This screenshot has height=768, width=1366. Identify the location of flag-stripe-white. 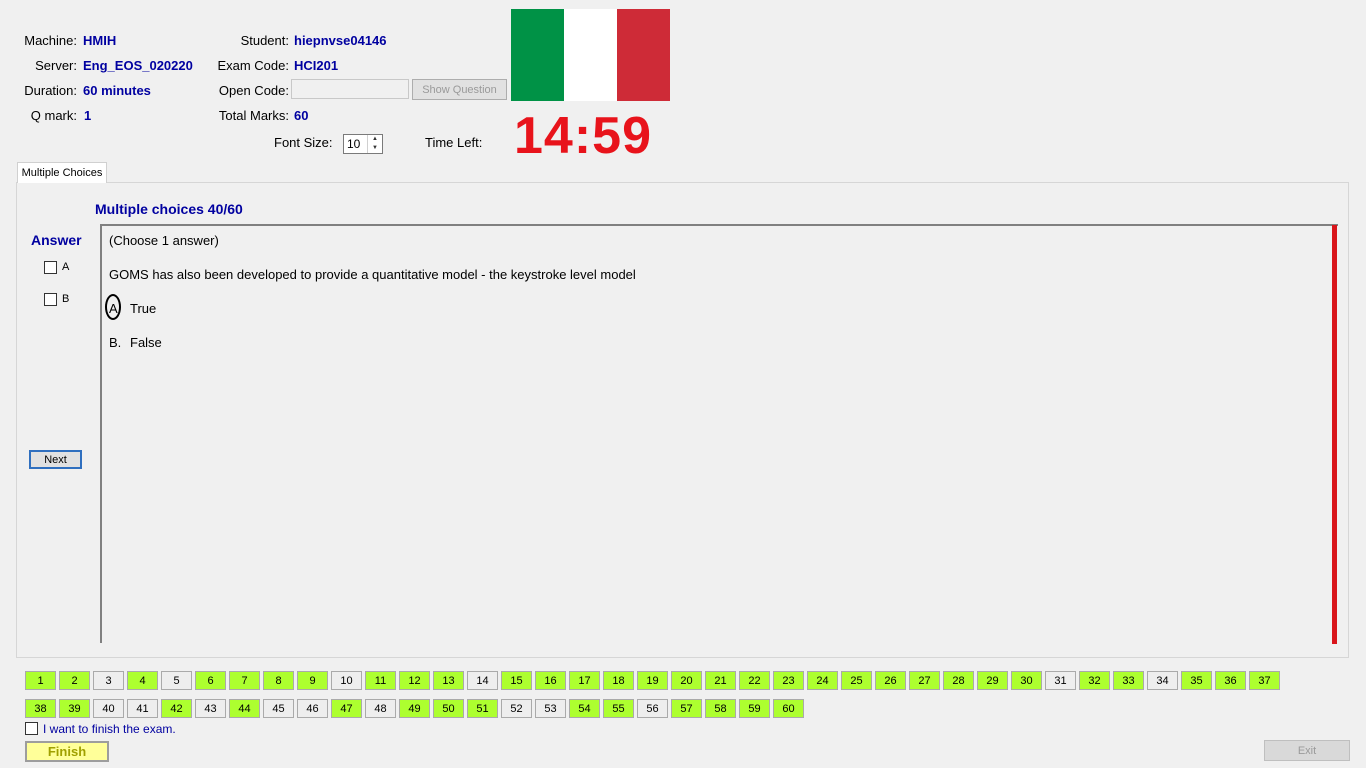
(590, 55).